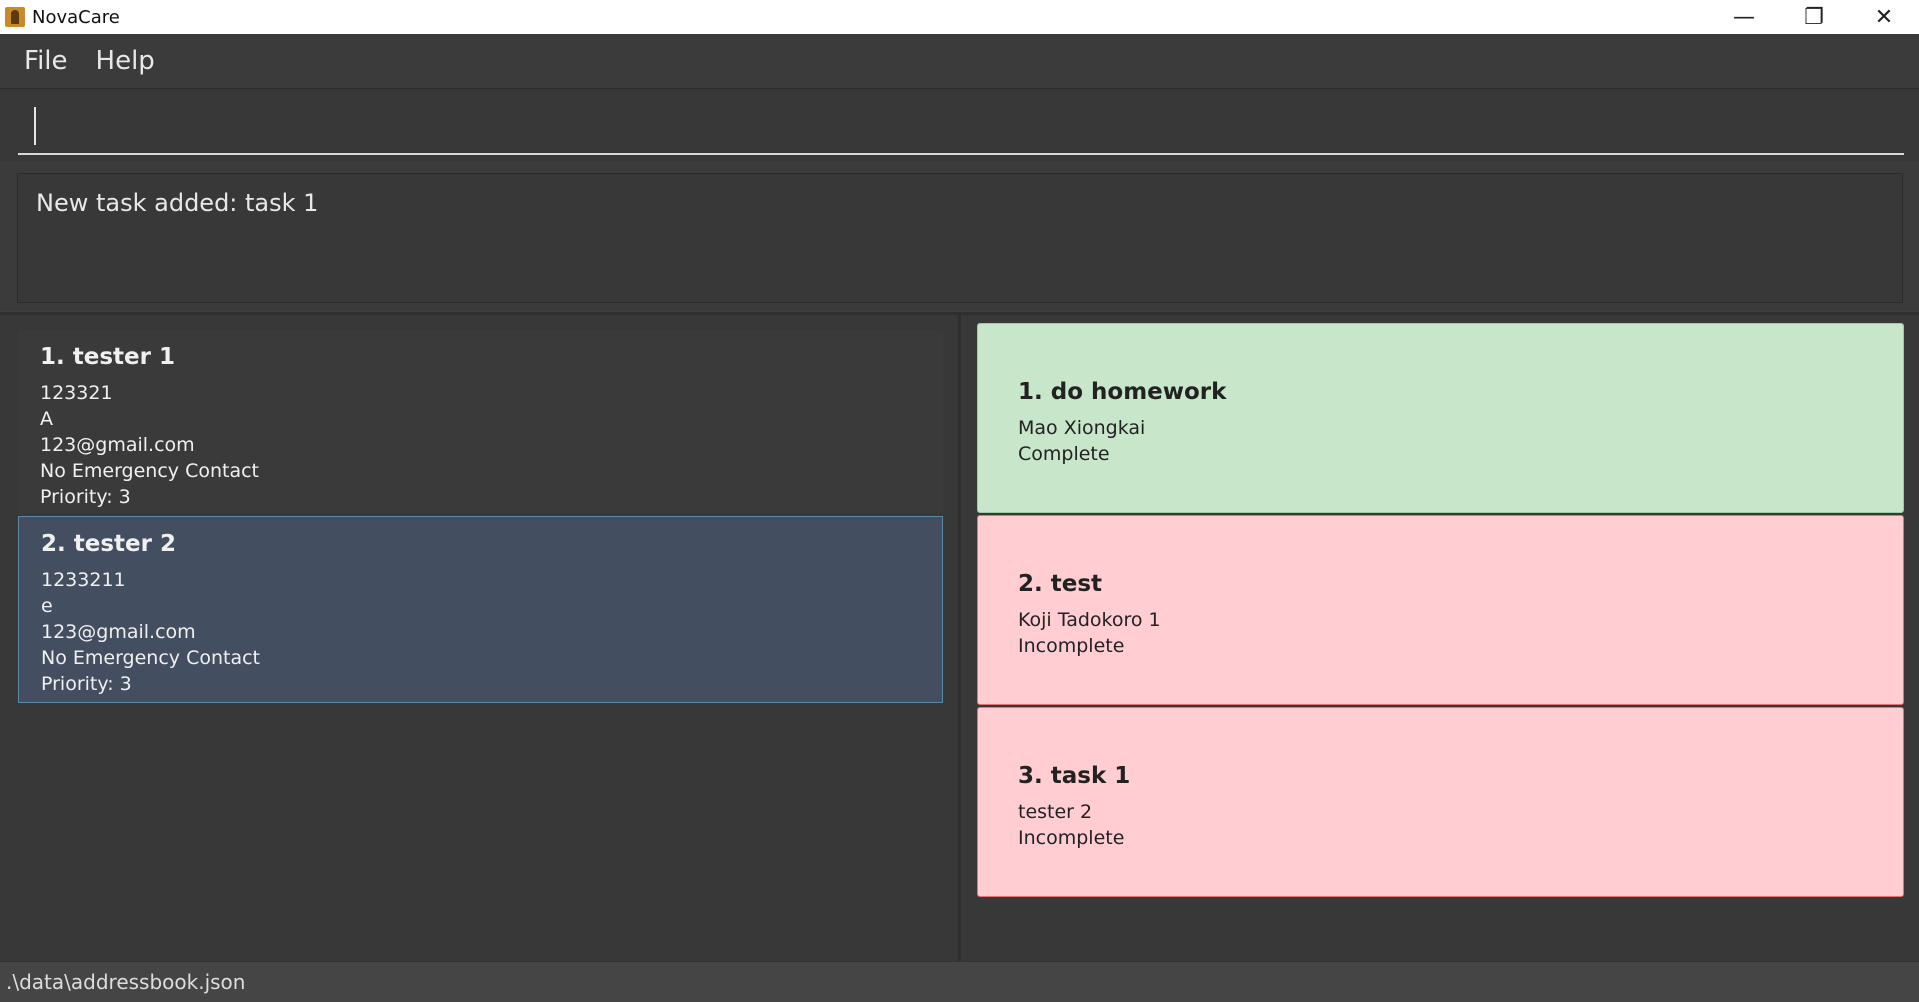  I want to click on person-name: 1. tester 1, so click(107, 357).